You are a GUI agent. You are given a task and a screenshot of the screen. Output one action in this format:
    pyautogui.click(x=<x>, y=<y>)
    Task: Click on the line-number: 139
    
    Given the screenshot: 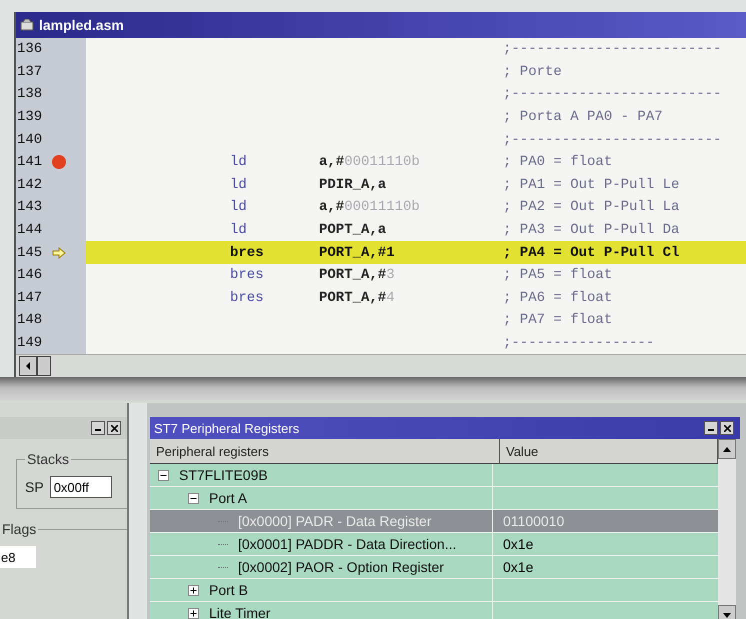 What is the action you would take?
    pyautogui.click(x=29, y=117)
    